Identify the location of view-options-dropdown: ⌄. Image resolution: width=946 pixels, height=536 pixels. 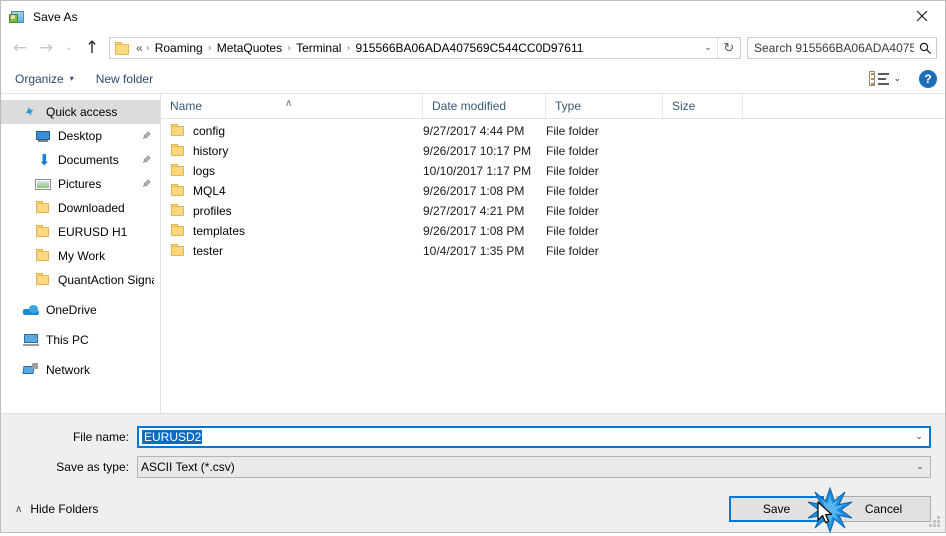
(897, 79).